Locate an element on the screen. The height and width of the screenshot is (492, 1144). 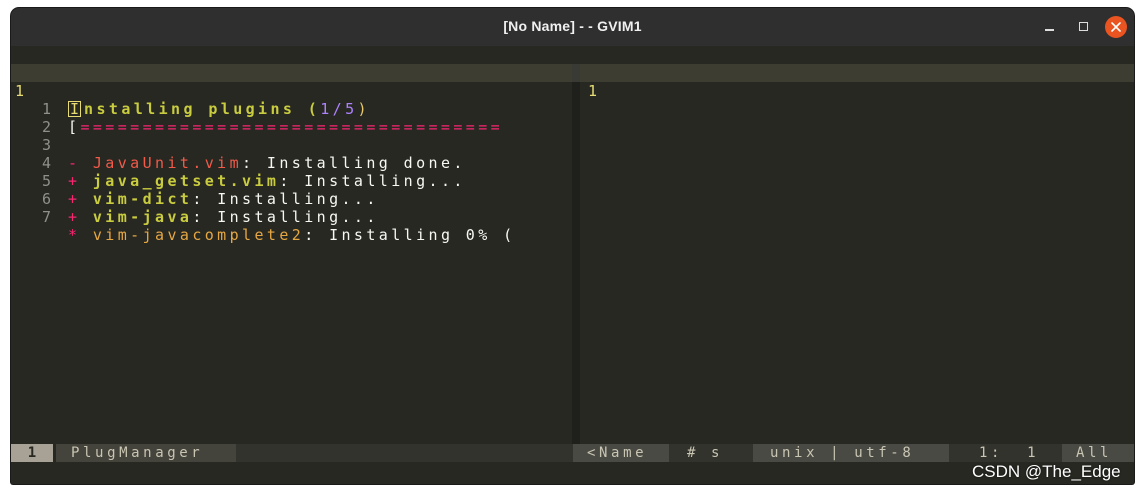
buffer-line: 1 [================================== is located at coordinates (291, 109).